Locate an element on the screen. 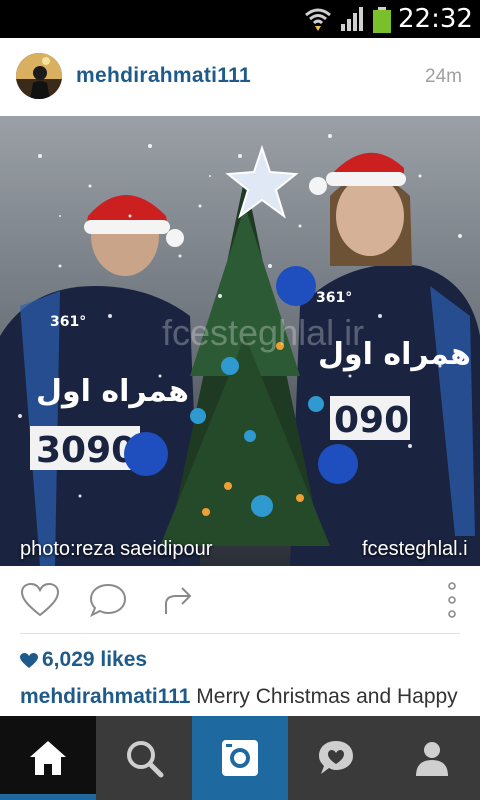 Image resolution: width=480 pixels, height=800 pixels. caption-text: Merry Christmas and Happy is located at coordinates (327, 696).